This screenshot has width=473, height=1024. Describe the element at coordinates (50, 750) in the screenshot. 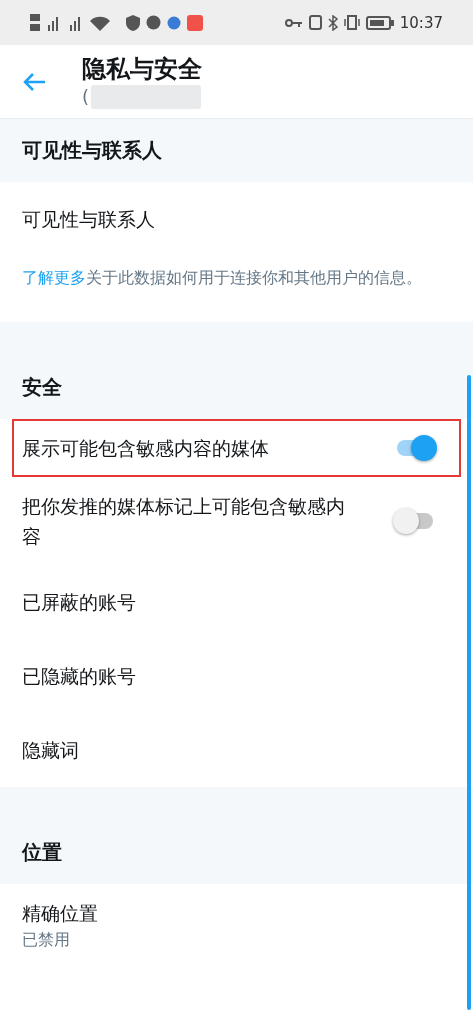

I see `menu-item: 隐藏词` at that location.